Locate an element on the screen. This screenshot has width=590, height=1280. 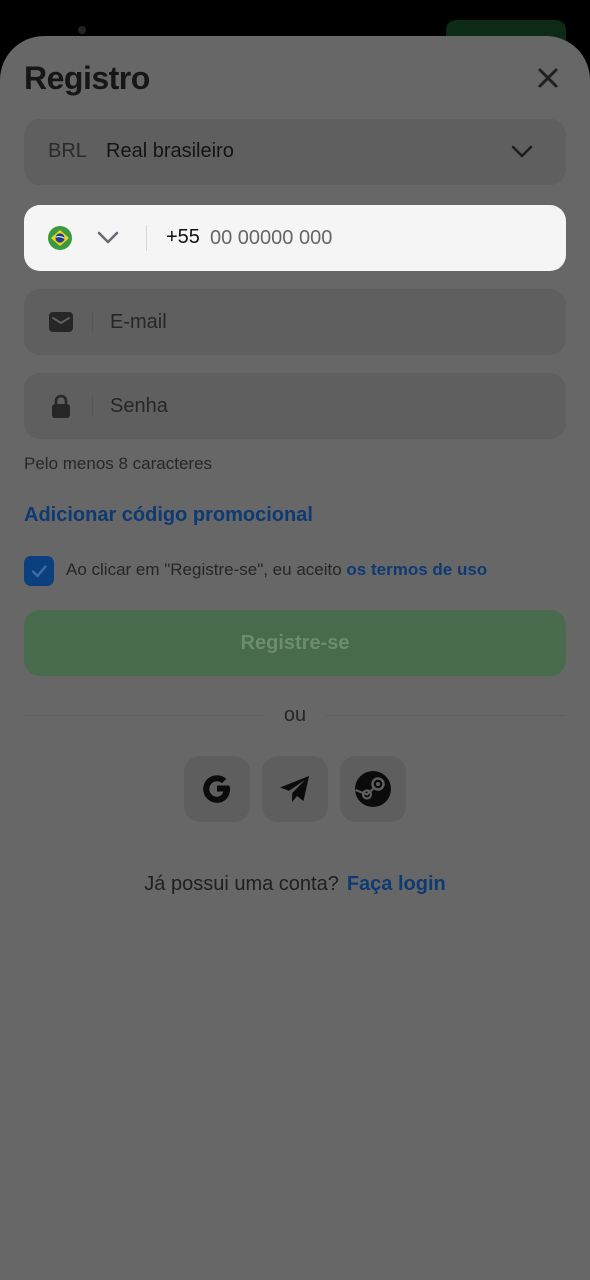
google-login-button is located at coordinates (217, 789).